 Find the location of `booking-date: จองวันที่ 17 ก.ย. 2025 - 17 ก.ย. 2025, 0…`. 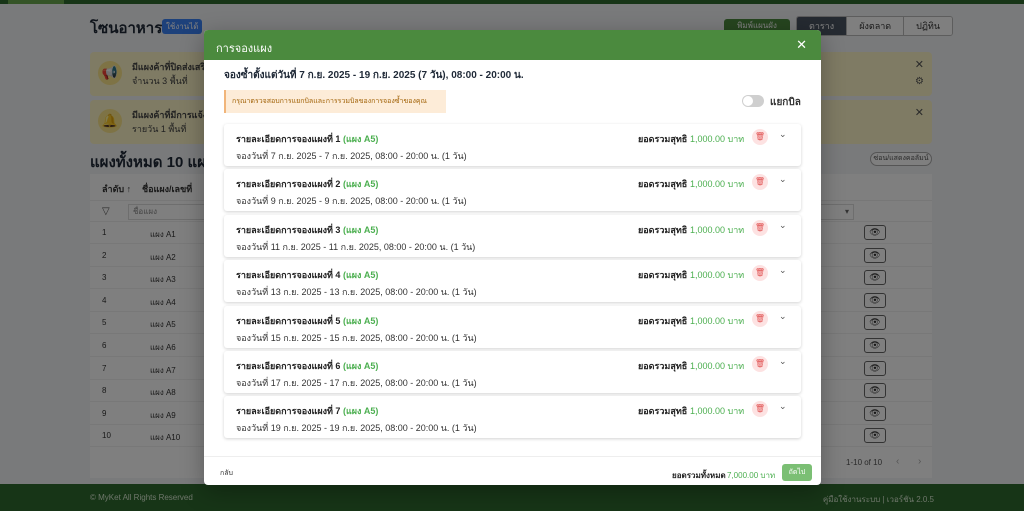

booking-date: จองวันที่ 17 ก.ย. 2025 - 17 ก.ย. 2025, 0… is located at coordinates (356, 383).